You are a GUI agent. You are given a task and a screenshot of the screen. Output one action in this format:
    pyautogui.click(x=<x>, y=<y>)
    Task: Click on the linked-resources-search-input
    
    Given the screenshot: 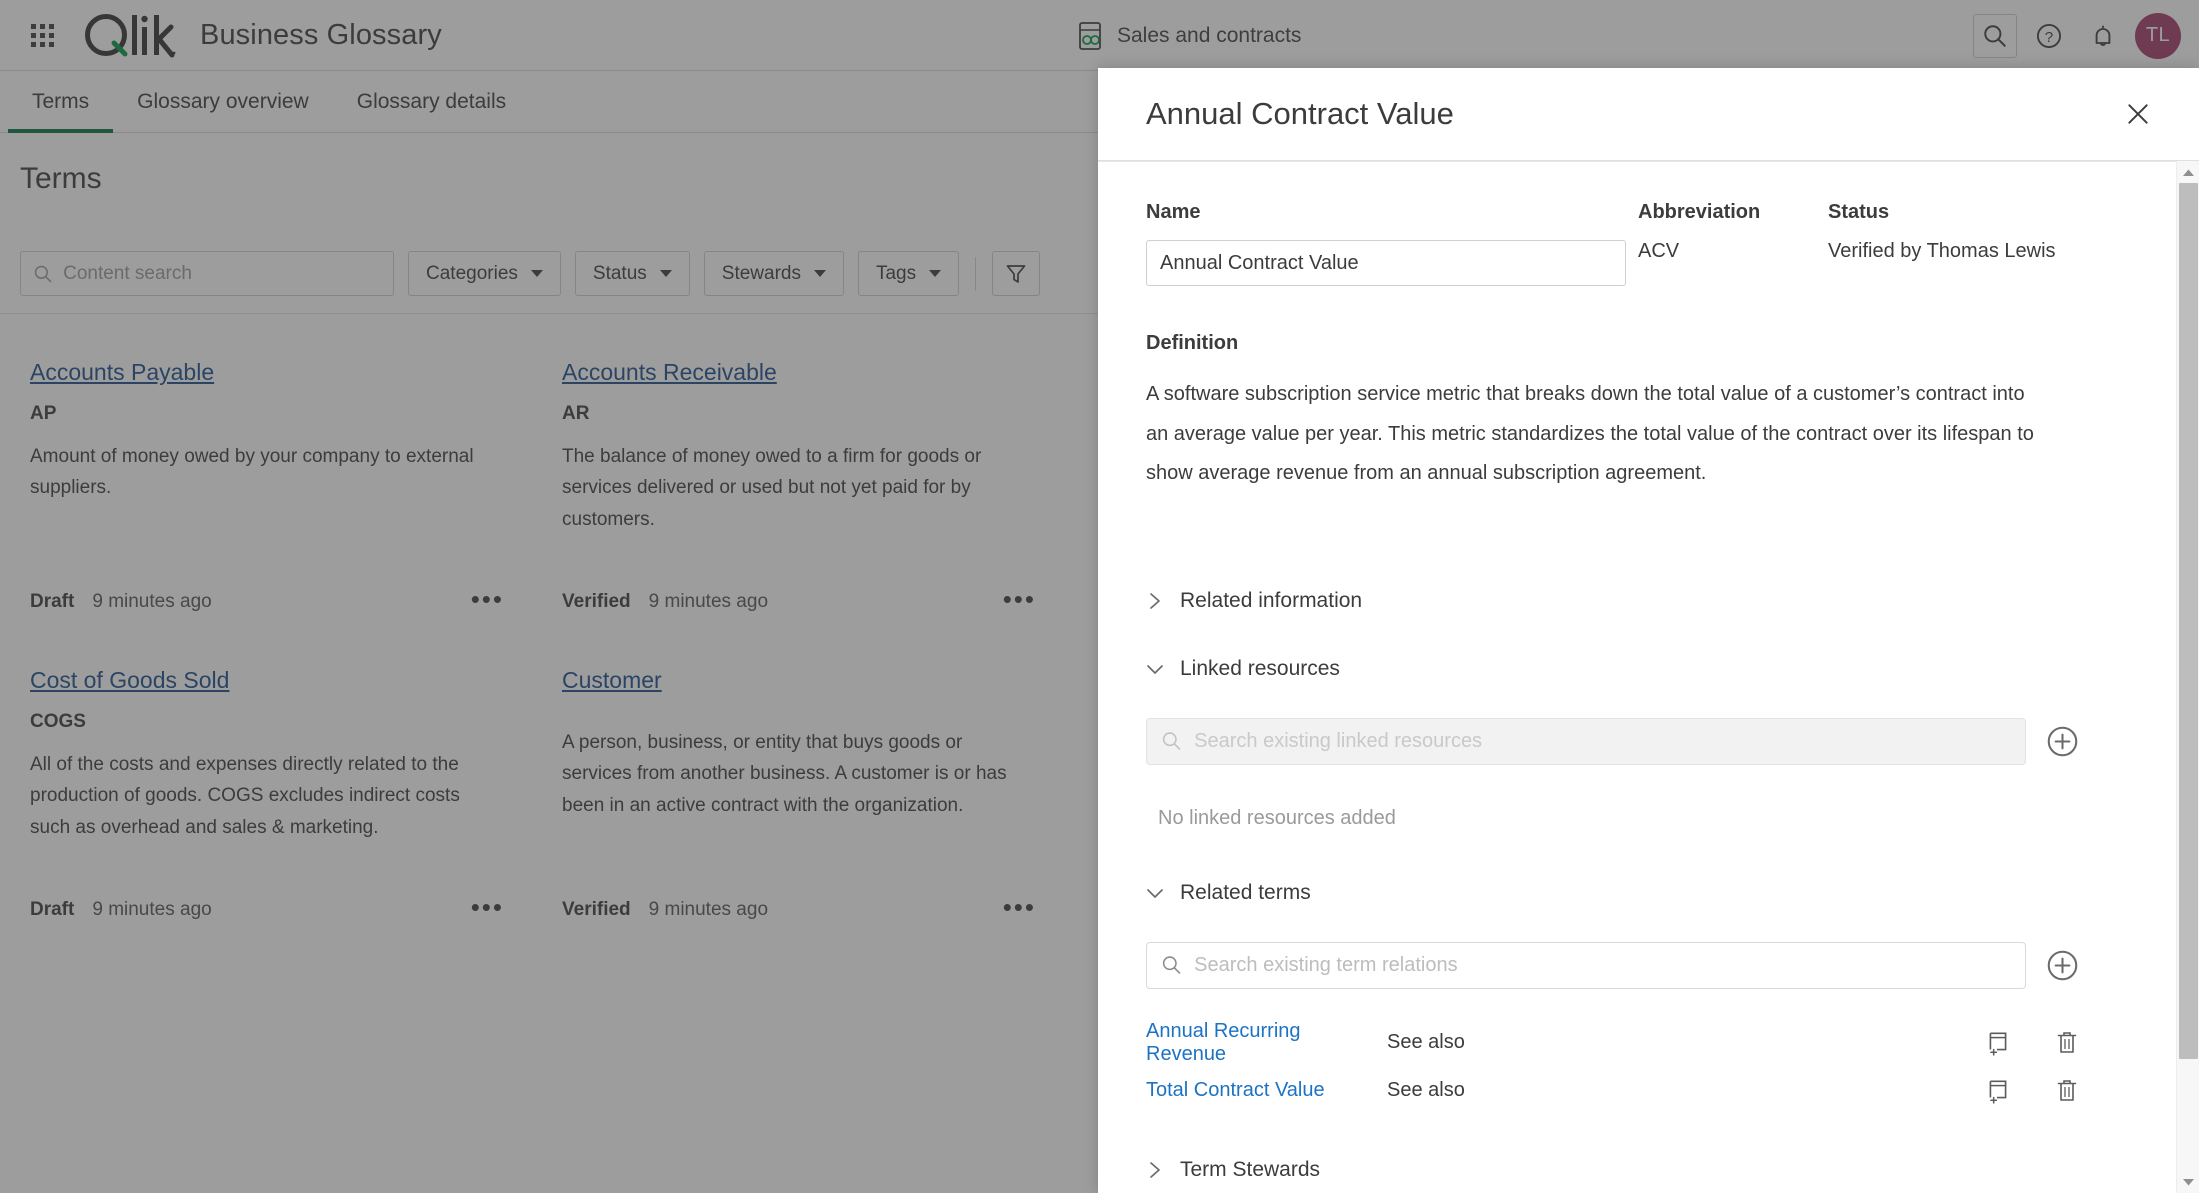 What is the action you would take?
    pyautogui.click(x=1602, y=741)
    